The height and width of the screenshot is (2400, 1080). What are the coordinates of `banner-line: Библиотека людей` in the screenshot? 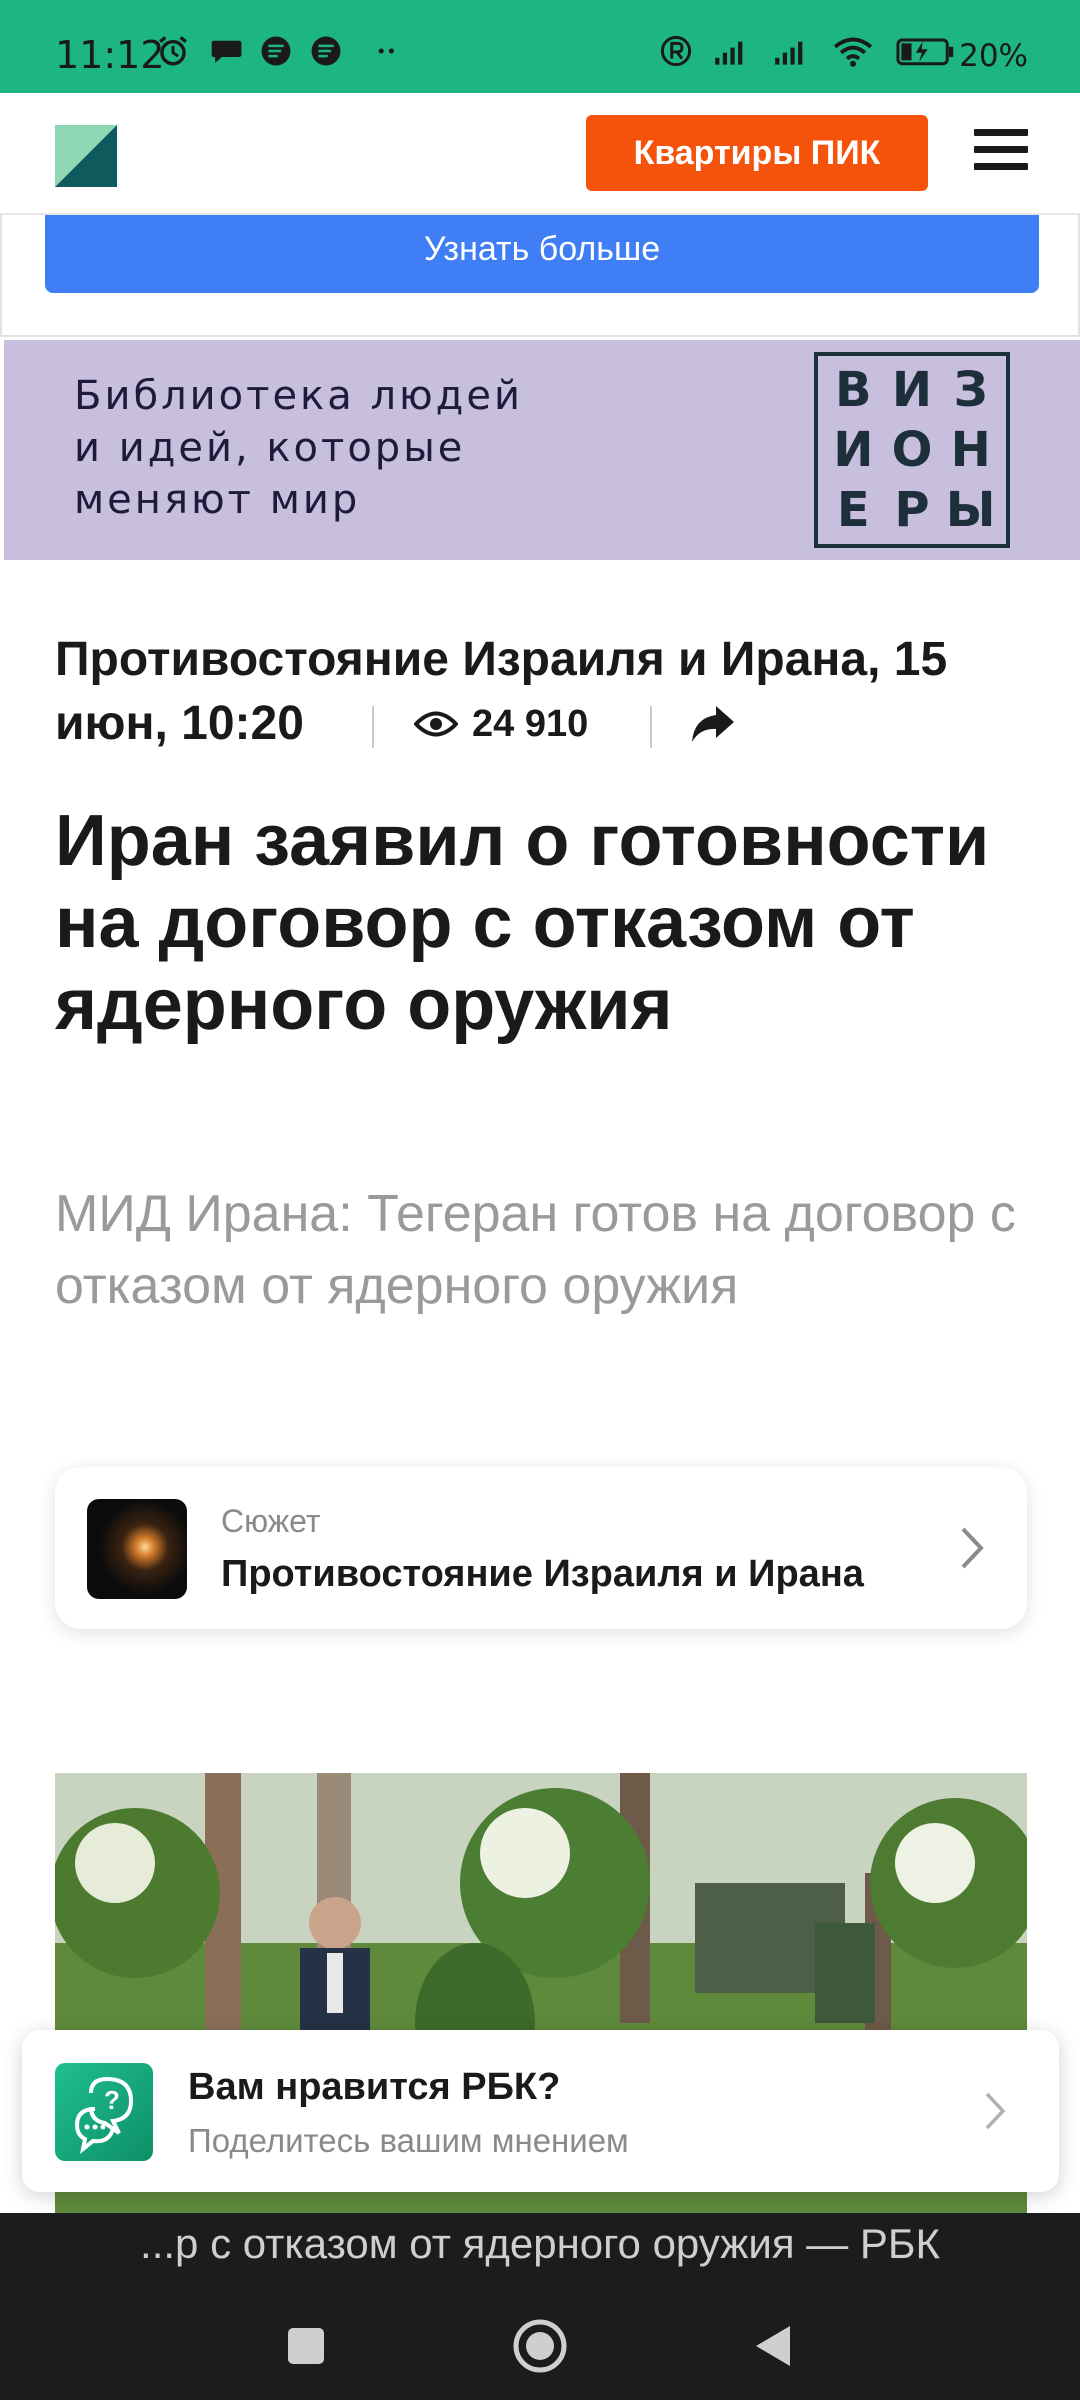 It's located at (298, 396).